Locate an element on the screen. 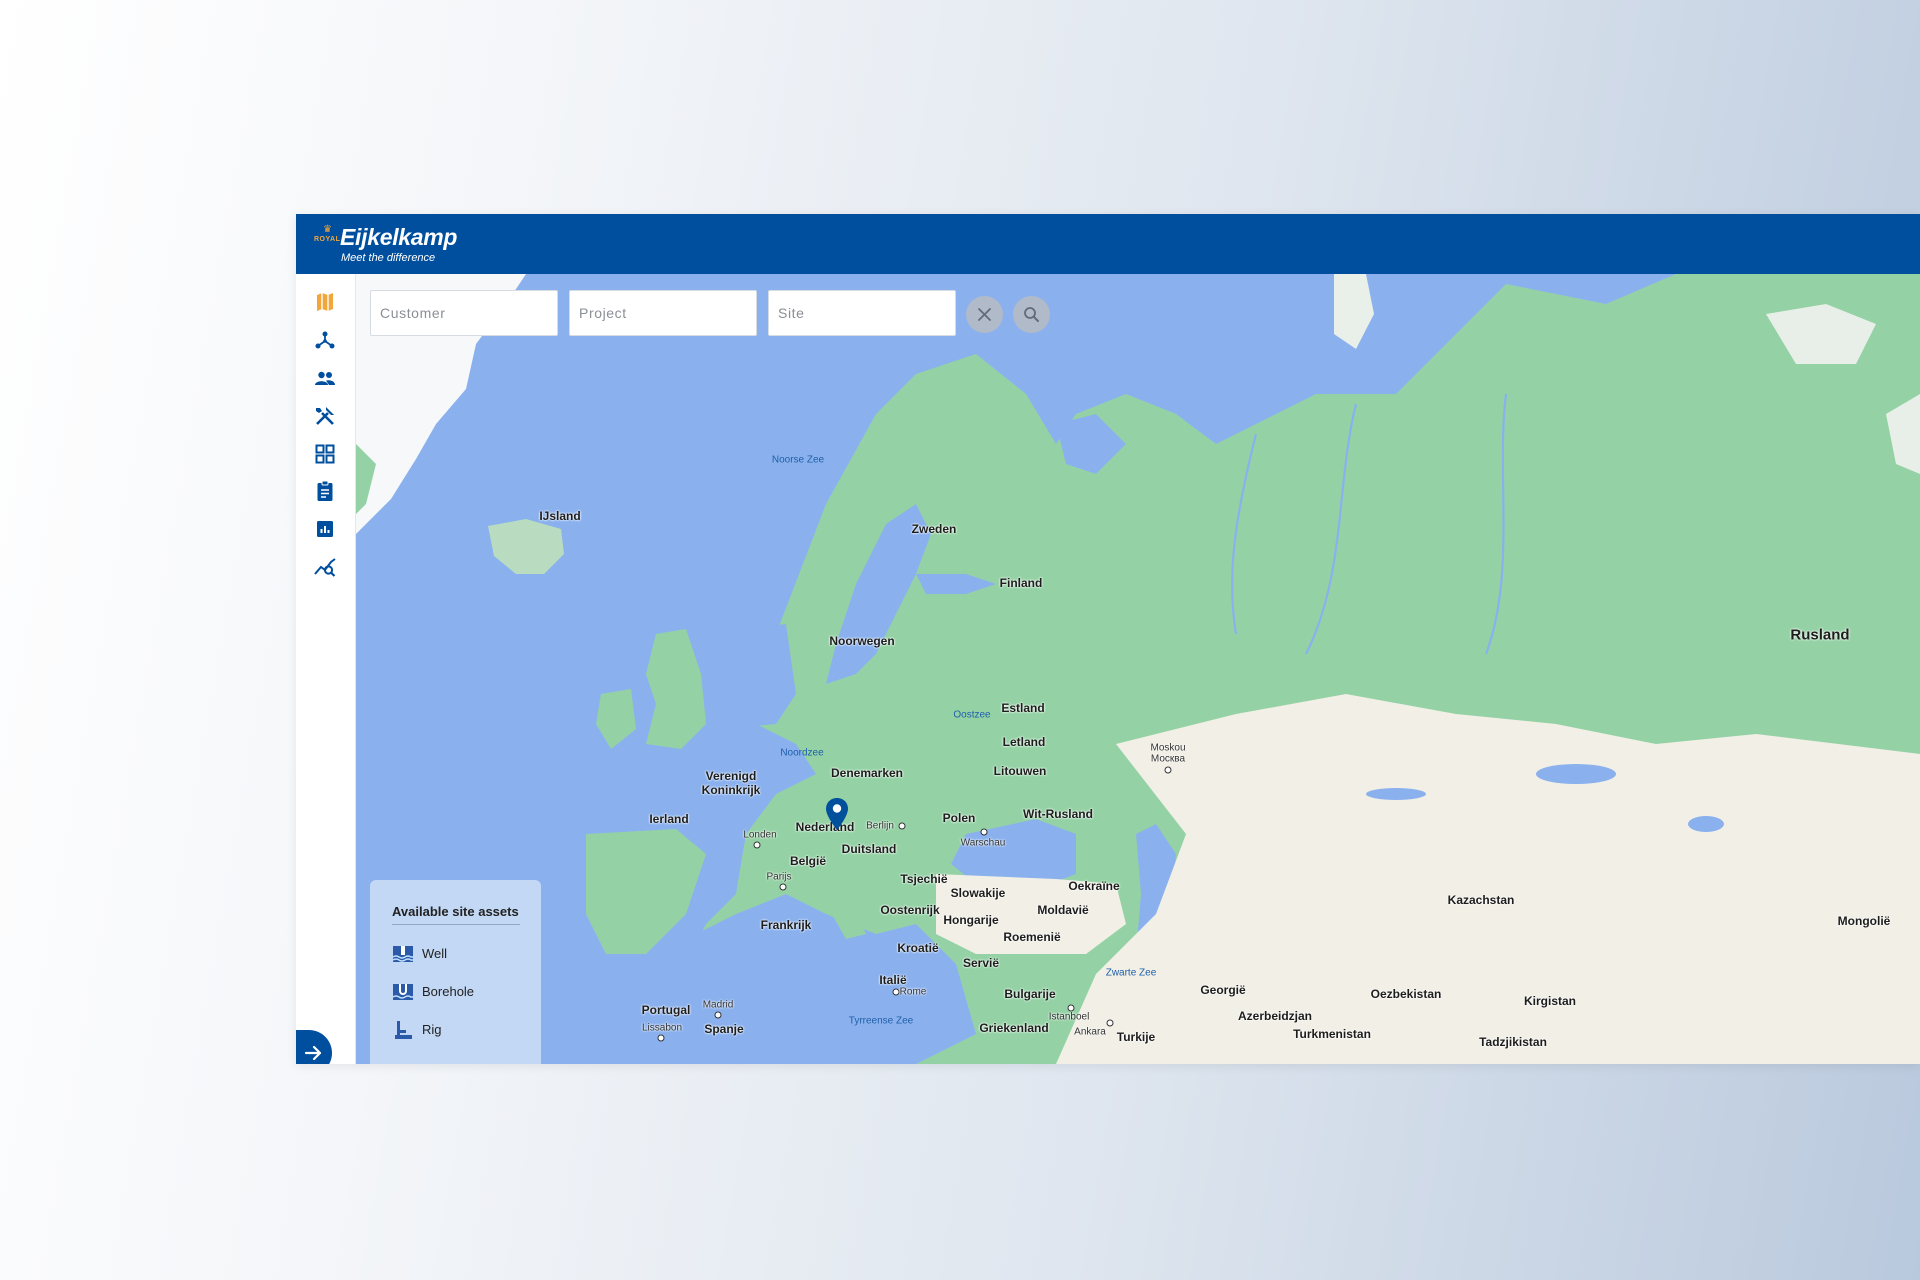  project-input is located at coordinates (663, 313).